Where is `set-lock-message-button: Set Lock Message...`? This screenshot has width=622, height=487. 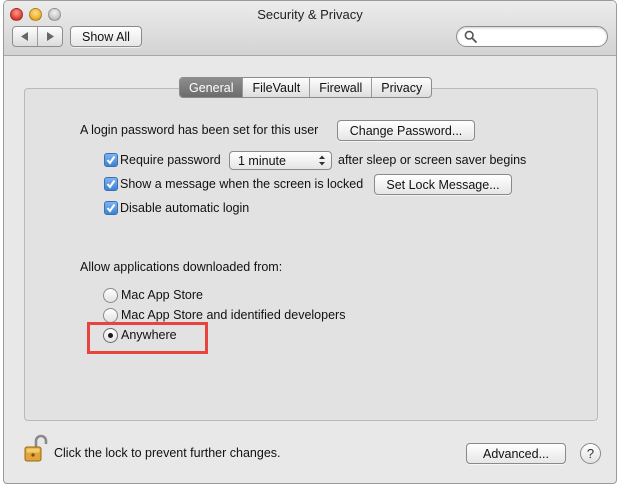
set-lock-message-button: Set Lock Message... is located at coordinates (443, 184).